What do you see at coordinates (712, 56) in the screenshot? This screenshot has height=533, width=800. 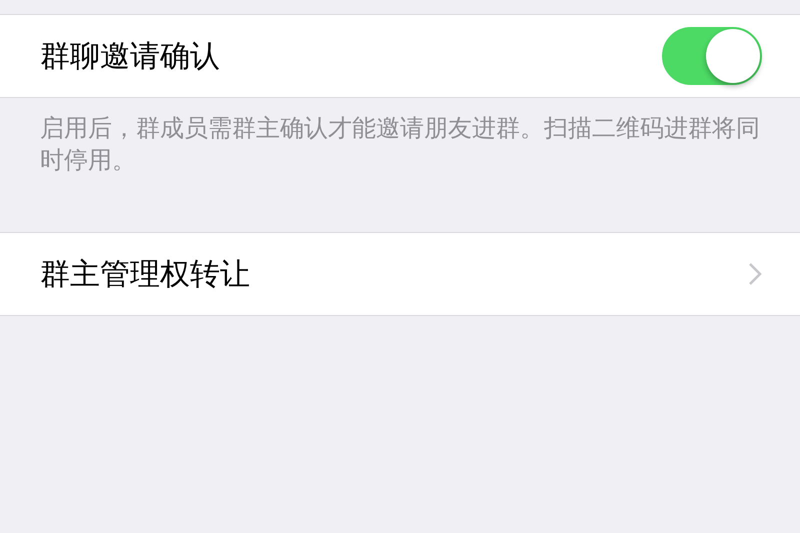 I see `toggle-switch` at bounding box center [712, 56].